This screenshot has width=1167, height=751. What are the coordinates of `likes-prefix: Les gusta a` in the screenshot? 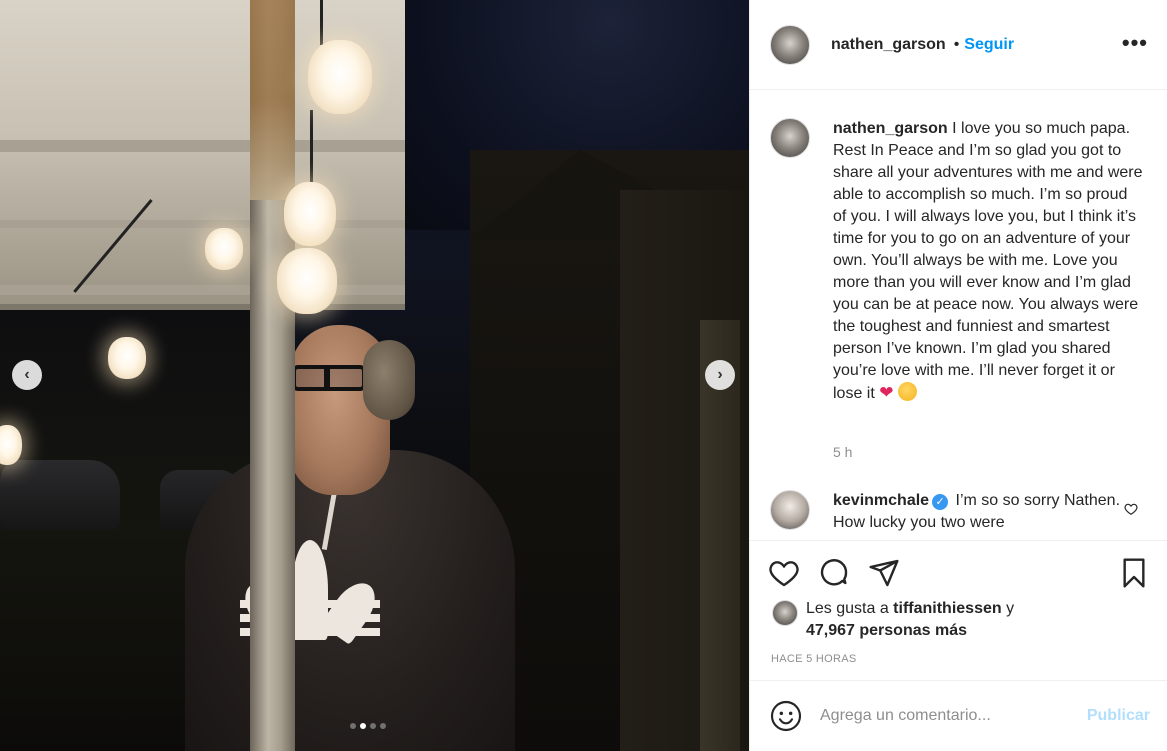 It's located at (850, 608).